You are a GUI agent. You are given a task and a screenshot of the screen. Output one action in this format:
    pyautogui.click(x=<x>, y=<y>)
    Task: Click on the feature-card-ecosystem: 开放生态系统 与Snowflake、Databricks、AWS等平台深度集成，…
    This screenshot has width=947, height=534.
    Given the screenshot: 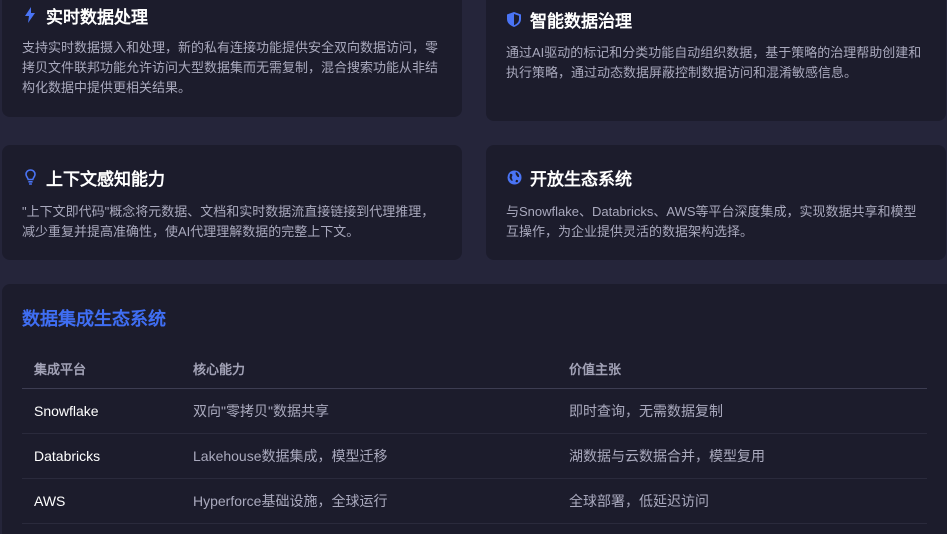 What is the action you would take?
    pyautogui.click(x=716, y=202)
    